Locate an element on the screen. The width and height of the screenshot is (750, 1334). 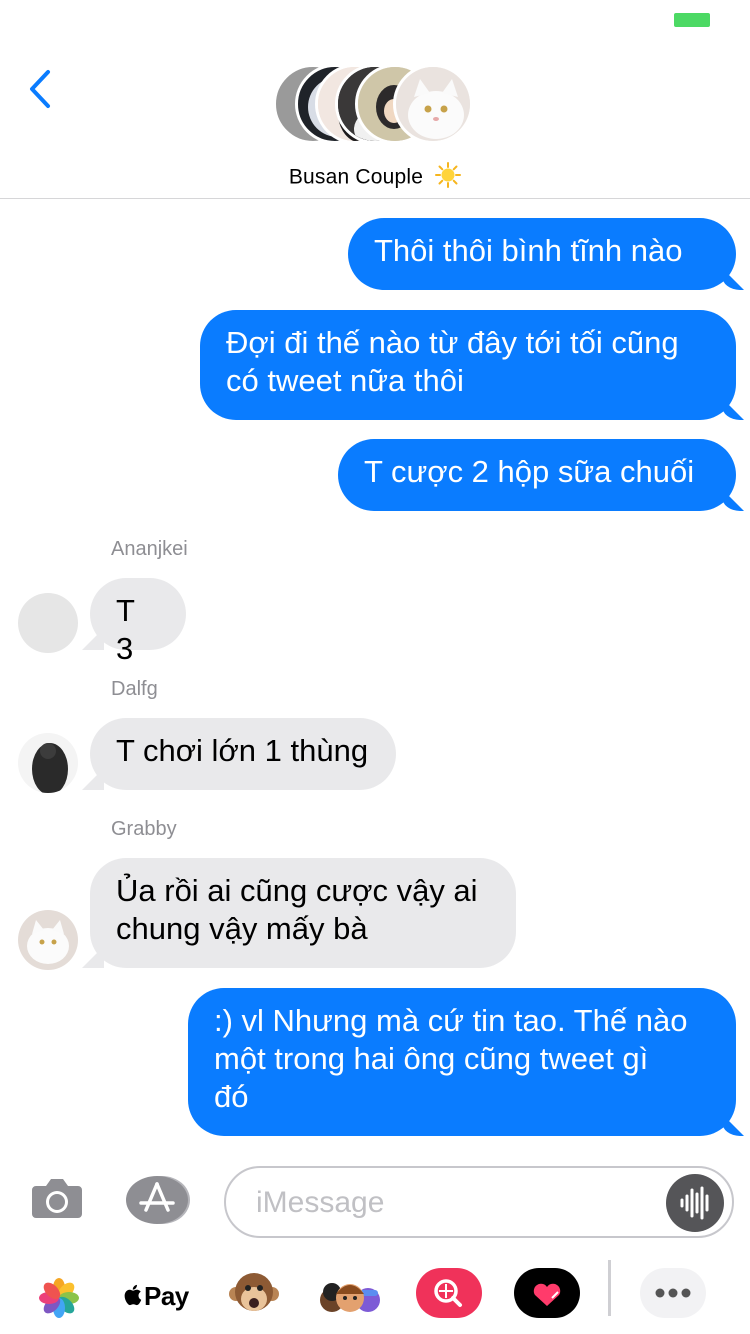
apple-pay-label: Pay is located at coordinates (166, 1296).